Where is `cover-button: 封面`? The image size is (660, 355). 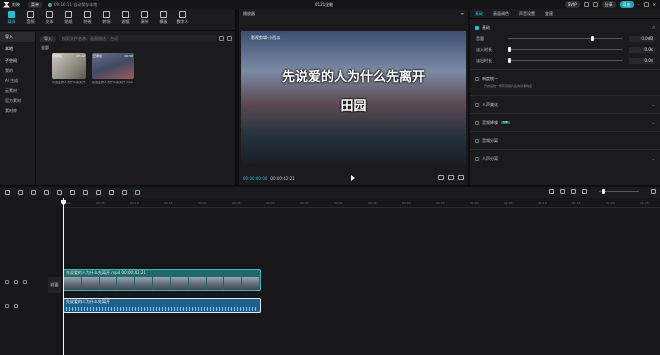 cover-button: 封面 is located at coordinates (54, 285).